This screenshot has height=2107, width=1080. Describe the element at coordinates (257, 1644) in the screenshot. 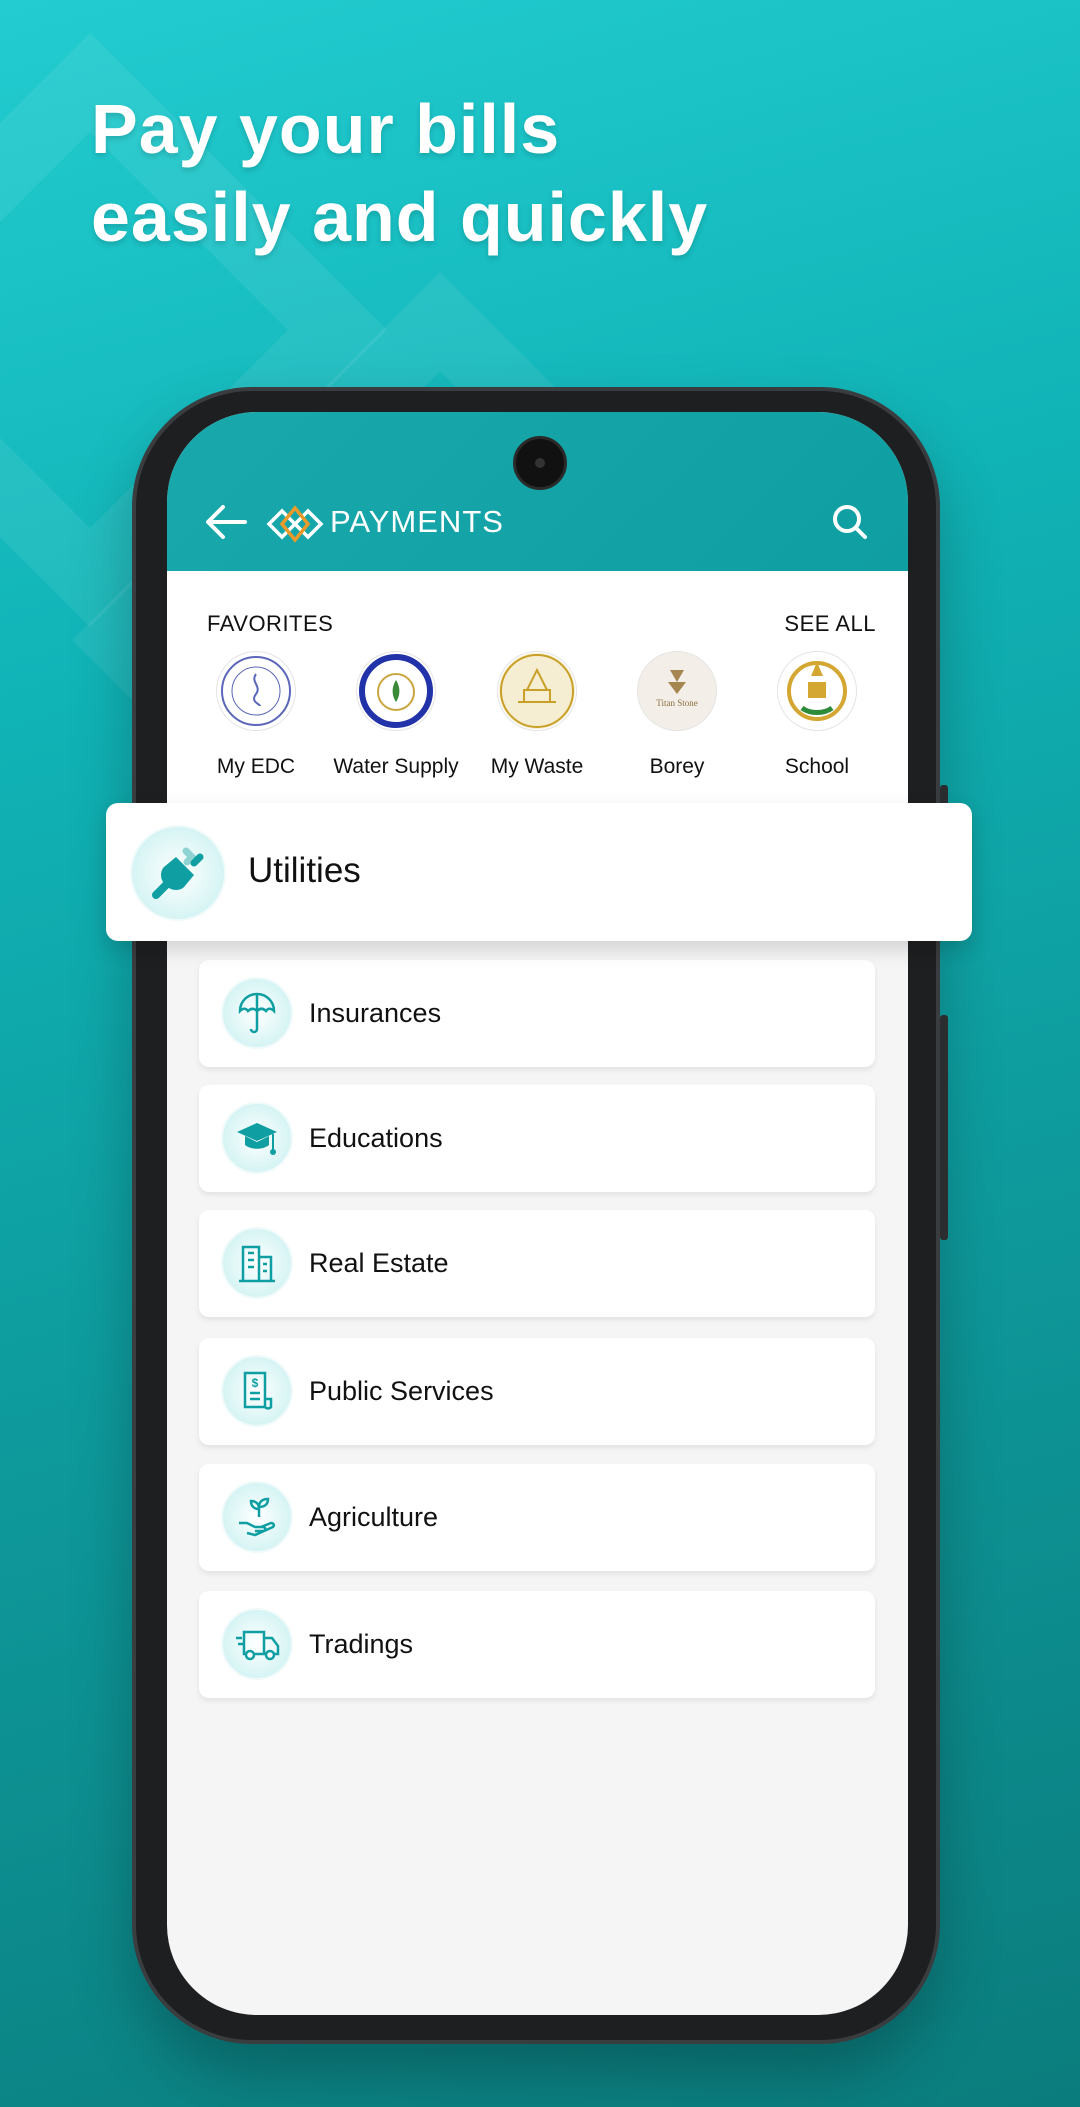

I see `delivery-truck-icon` at that location.